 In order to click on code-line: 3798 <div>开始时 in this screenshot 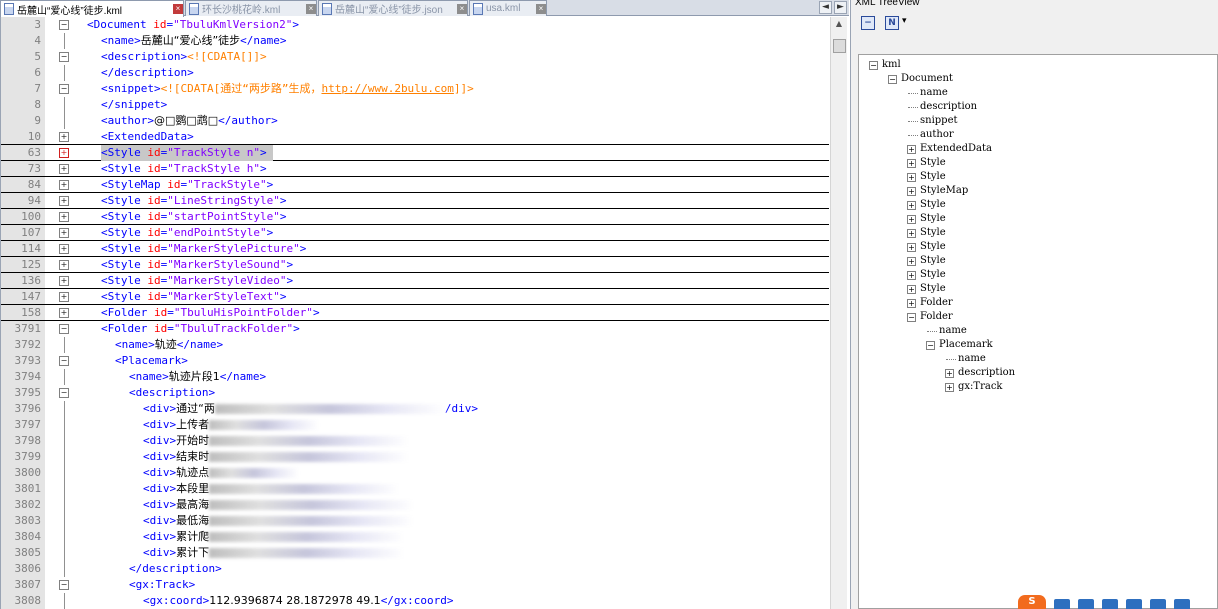, I will do `click(415, 441)`.